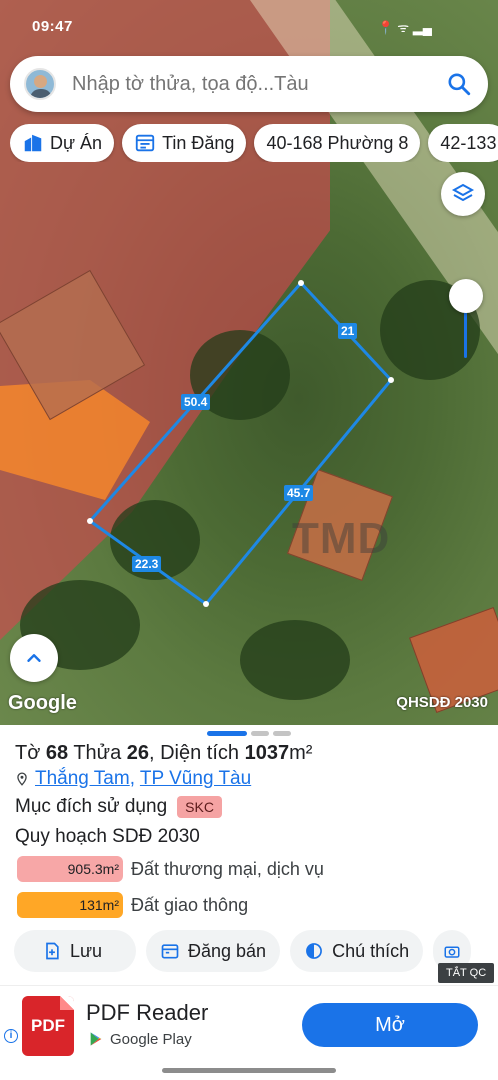 The image size is (498, 1080). Describe the element at coordinates (70, 869) in the screenshot. I see `usage-area-bar: 905.3m²` at that location.